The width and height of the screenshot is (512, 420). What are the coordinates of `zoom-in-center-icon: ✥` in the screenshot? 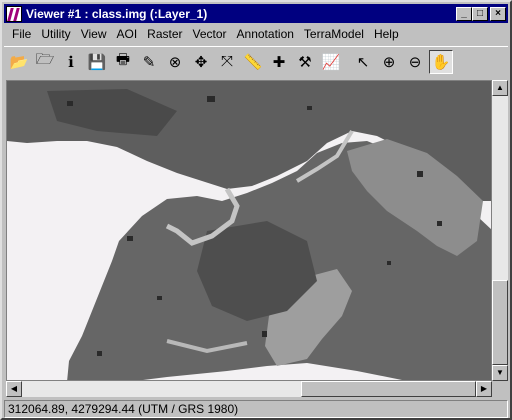 It's located at (201, 62).